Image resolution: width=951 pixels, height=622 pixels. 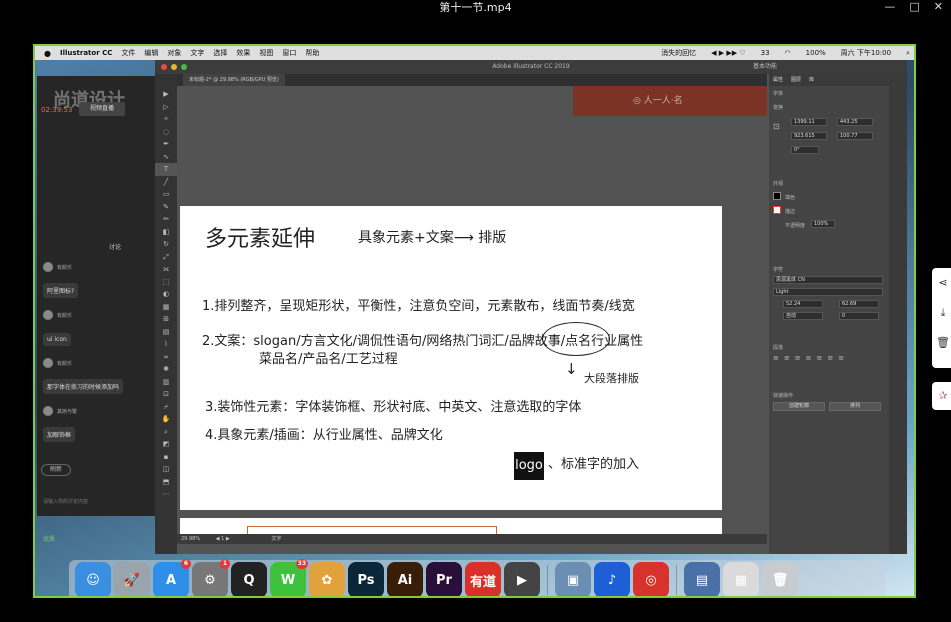 What do you see at coordinates (780, 579) in the screenshot?
I see `dock-app-icon: 🗑` at bounding box center [780, 579].